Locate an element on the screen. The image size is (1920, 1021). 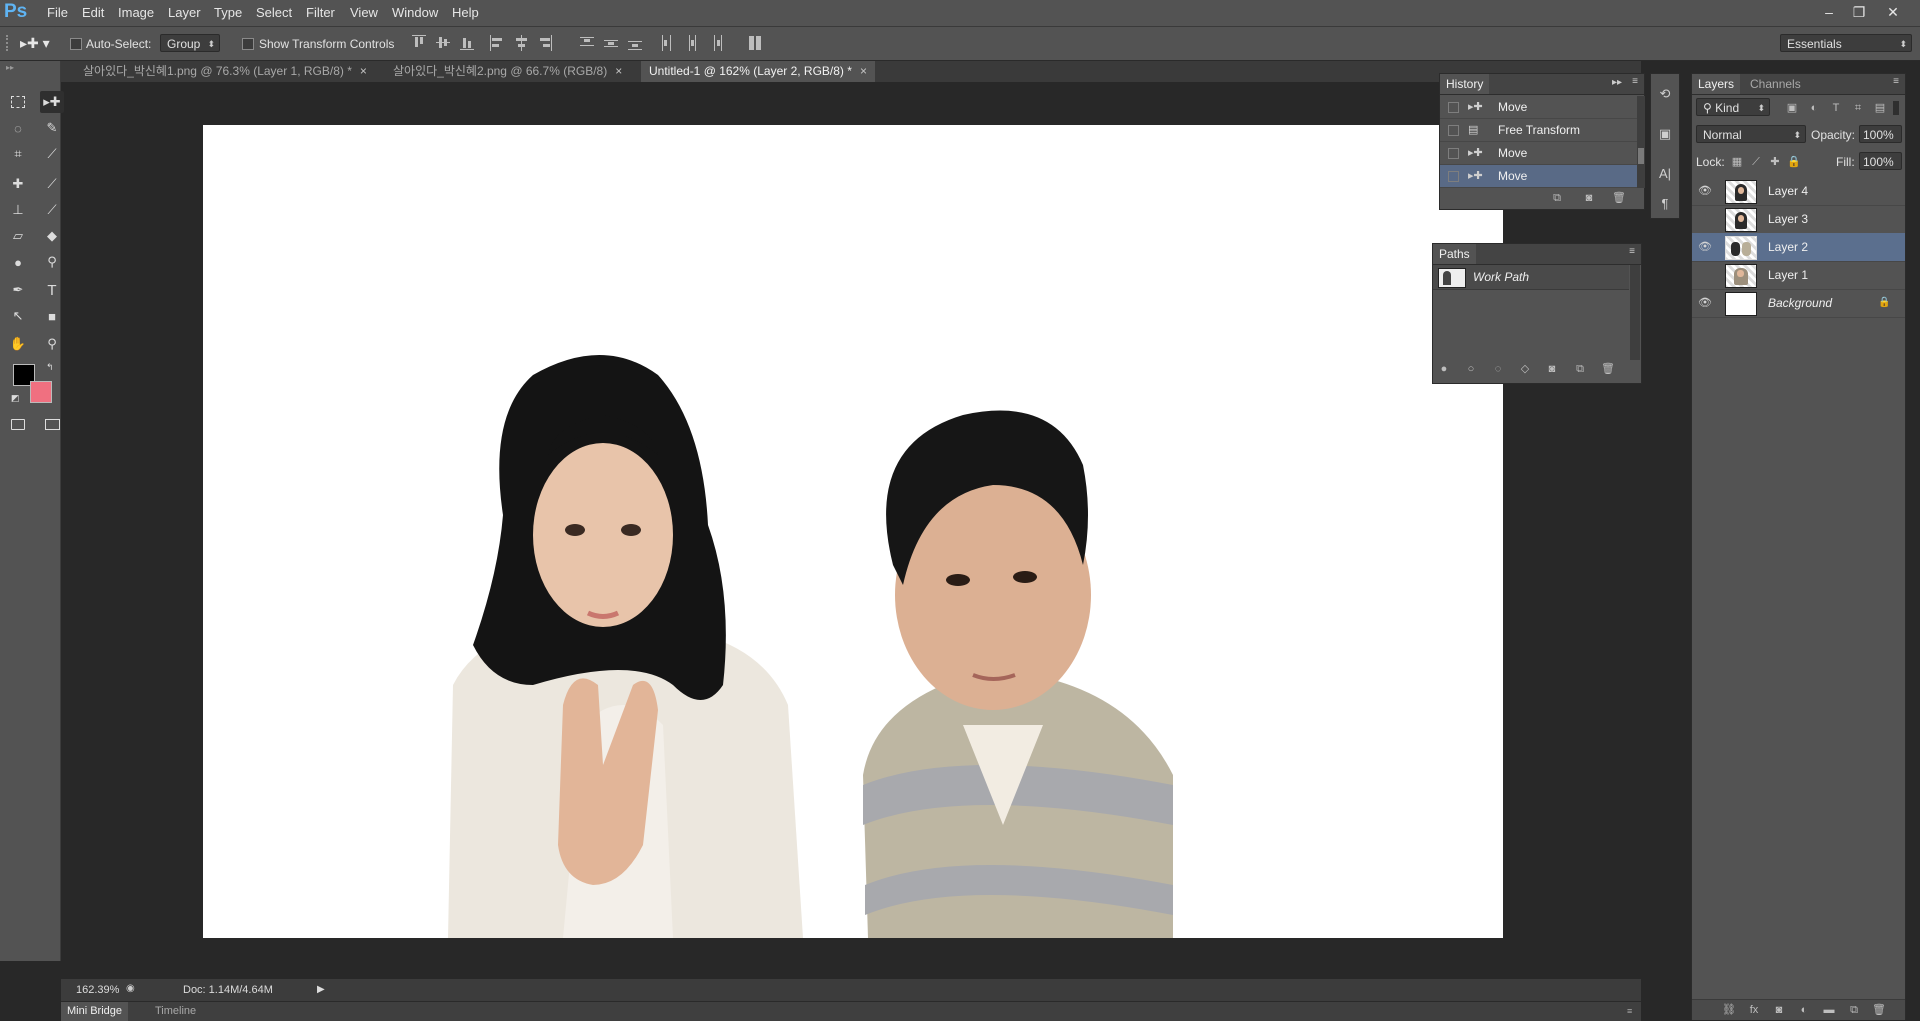
layer-row-background: 👁 Background 🔒 is located at coordinates (1798, 303).